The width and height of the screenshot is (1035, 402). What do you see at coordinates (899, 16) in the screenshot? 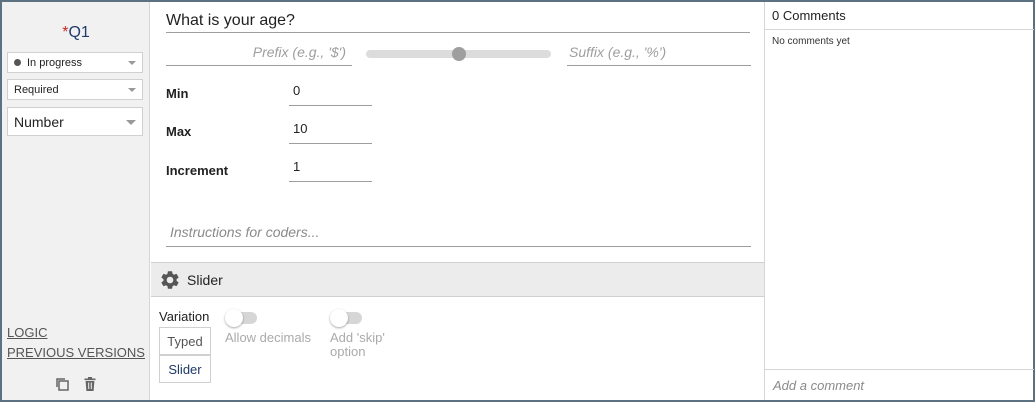
I see `comments-header: 0 Comments` at bounding box center [899, 16].